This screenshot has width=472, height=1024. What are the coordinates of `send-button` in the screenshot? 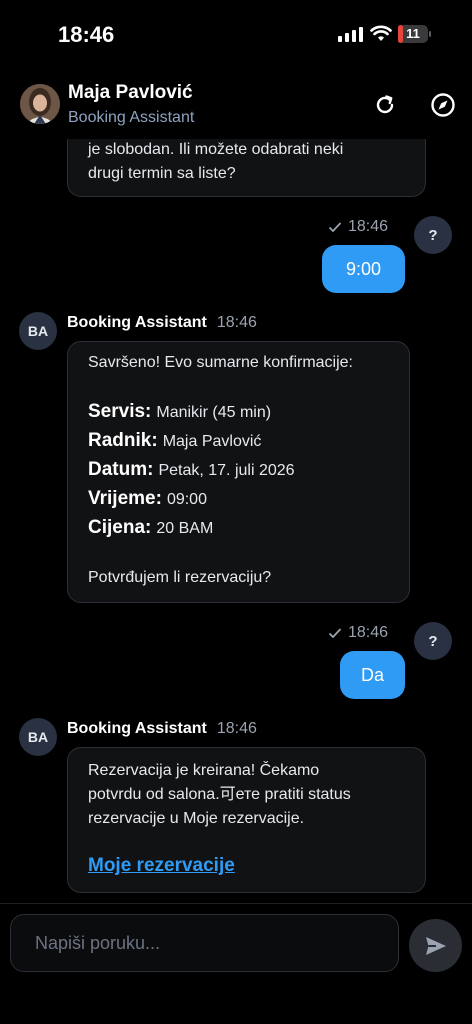 It's located at (435, 945).